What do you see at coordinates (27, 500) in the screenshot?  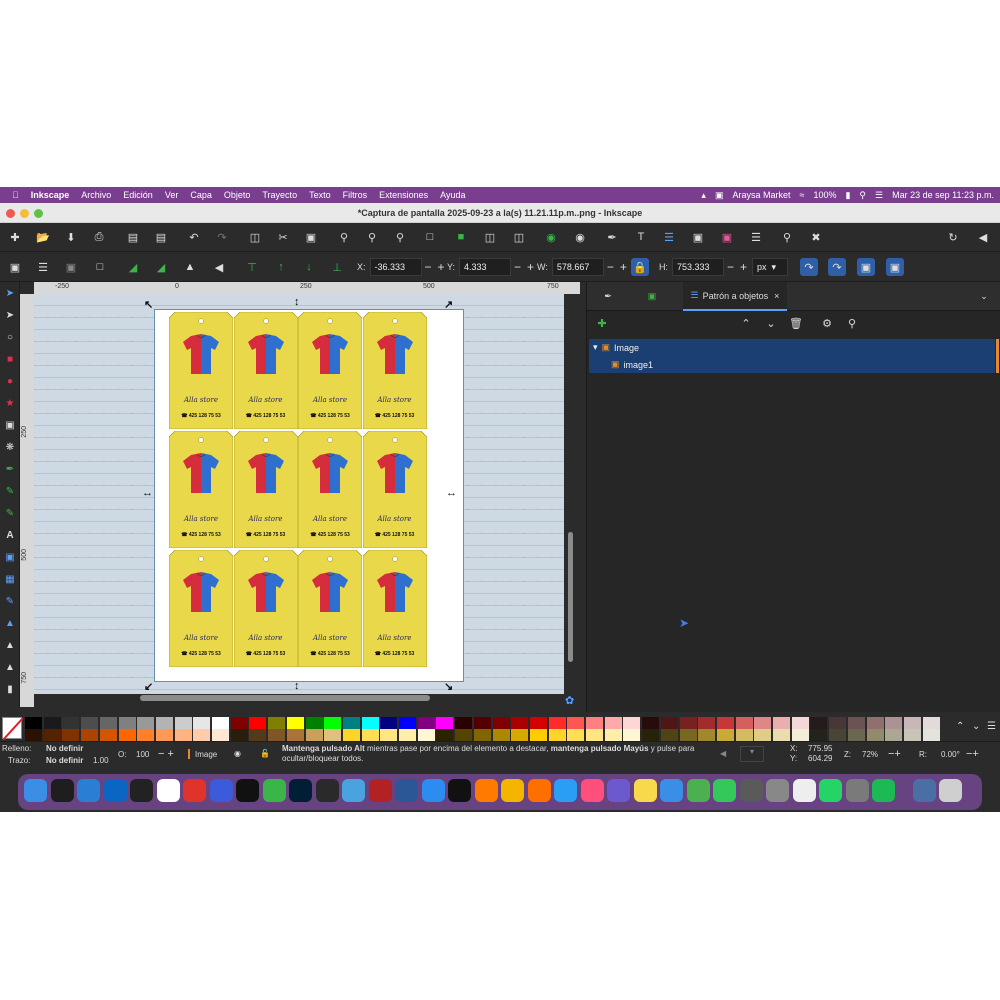 I see `vertical-ruler: 250 500 750` at bounding box center [27, 500].